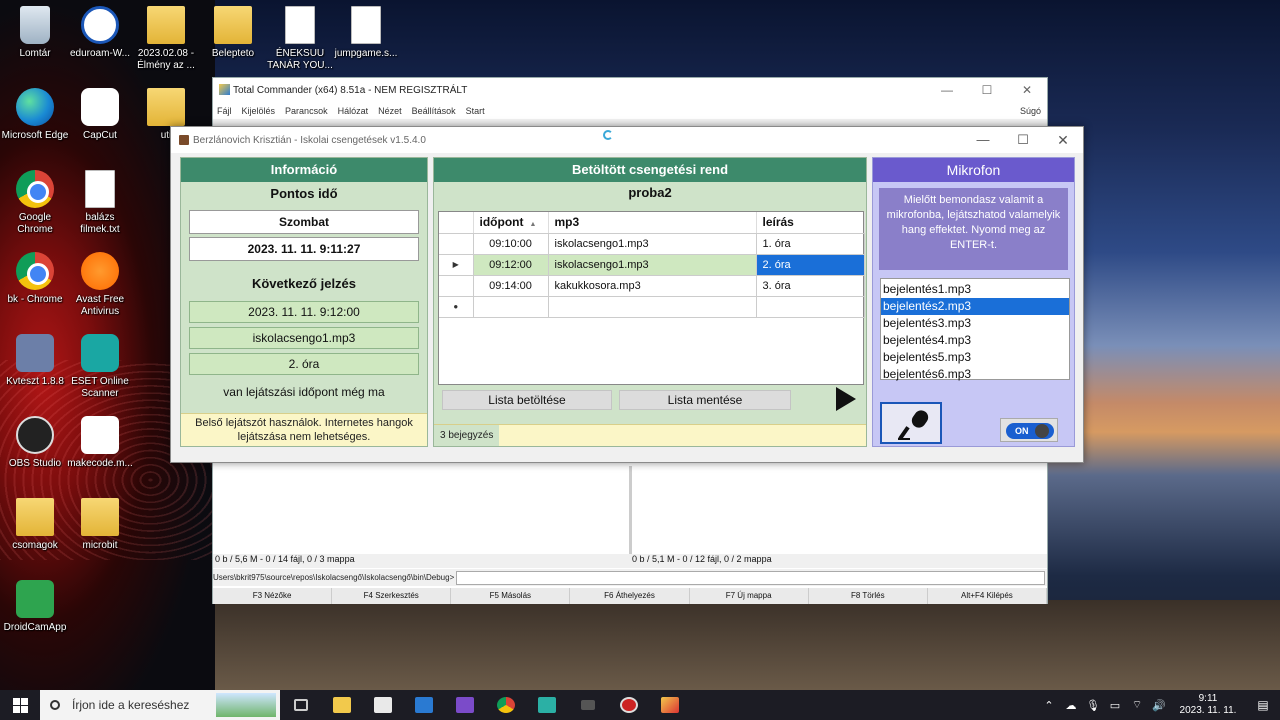  I want to click on cell-time: 09:10:00, so click(511, 244).